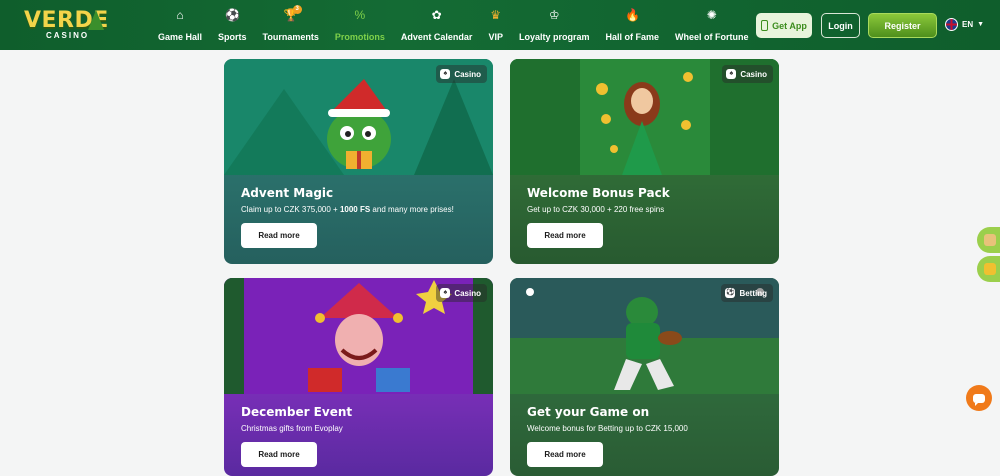  What do you see at coordinates (951, 24) in the screenshot?
I see `uk-flag-icon` at bounding box center [951, 24].